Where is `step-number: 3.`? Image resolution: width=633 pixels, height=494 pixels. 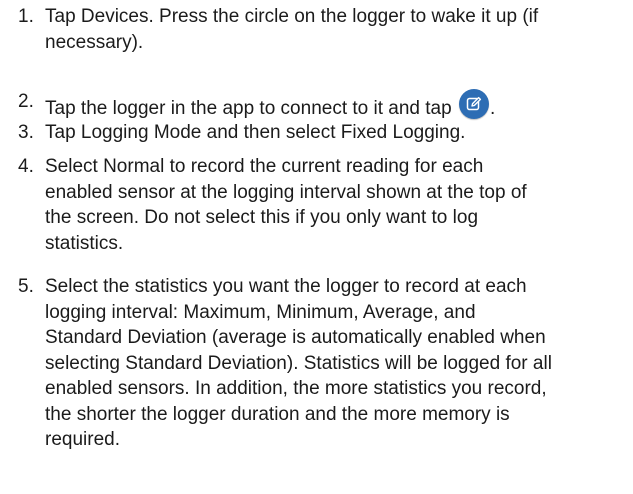 step-number: 3. is located at coordinates (26, 132).